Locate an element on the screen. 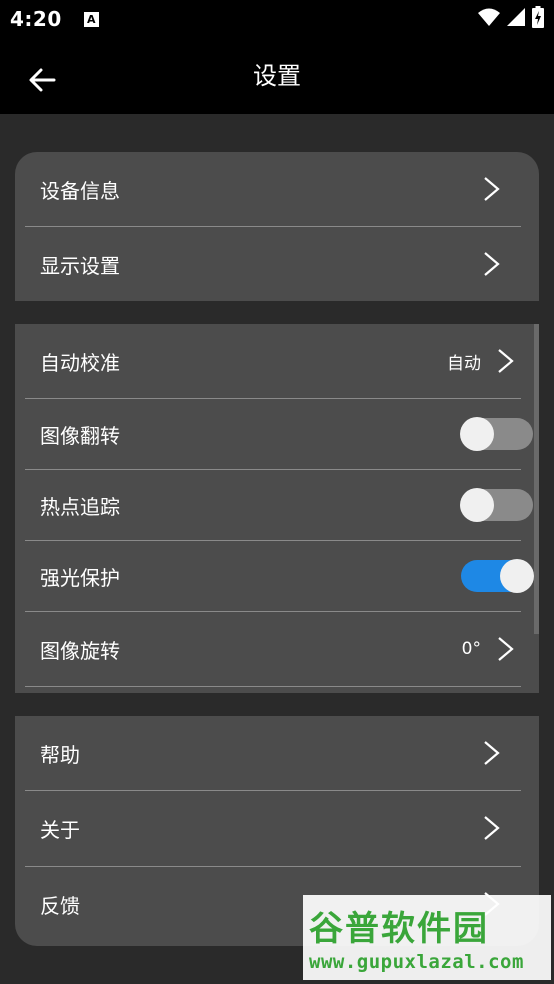  settings-item-label: 反馈 is located at coordinates (60, 905).